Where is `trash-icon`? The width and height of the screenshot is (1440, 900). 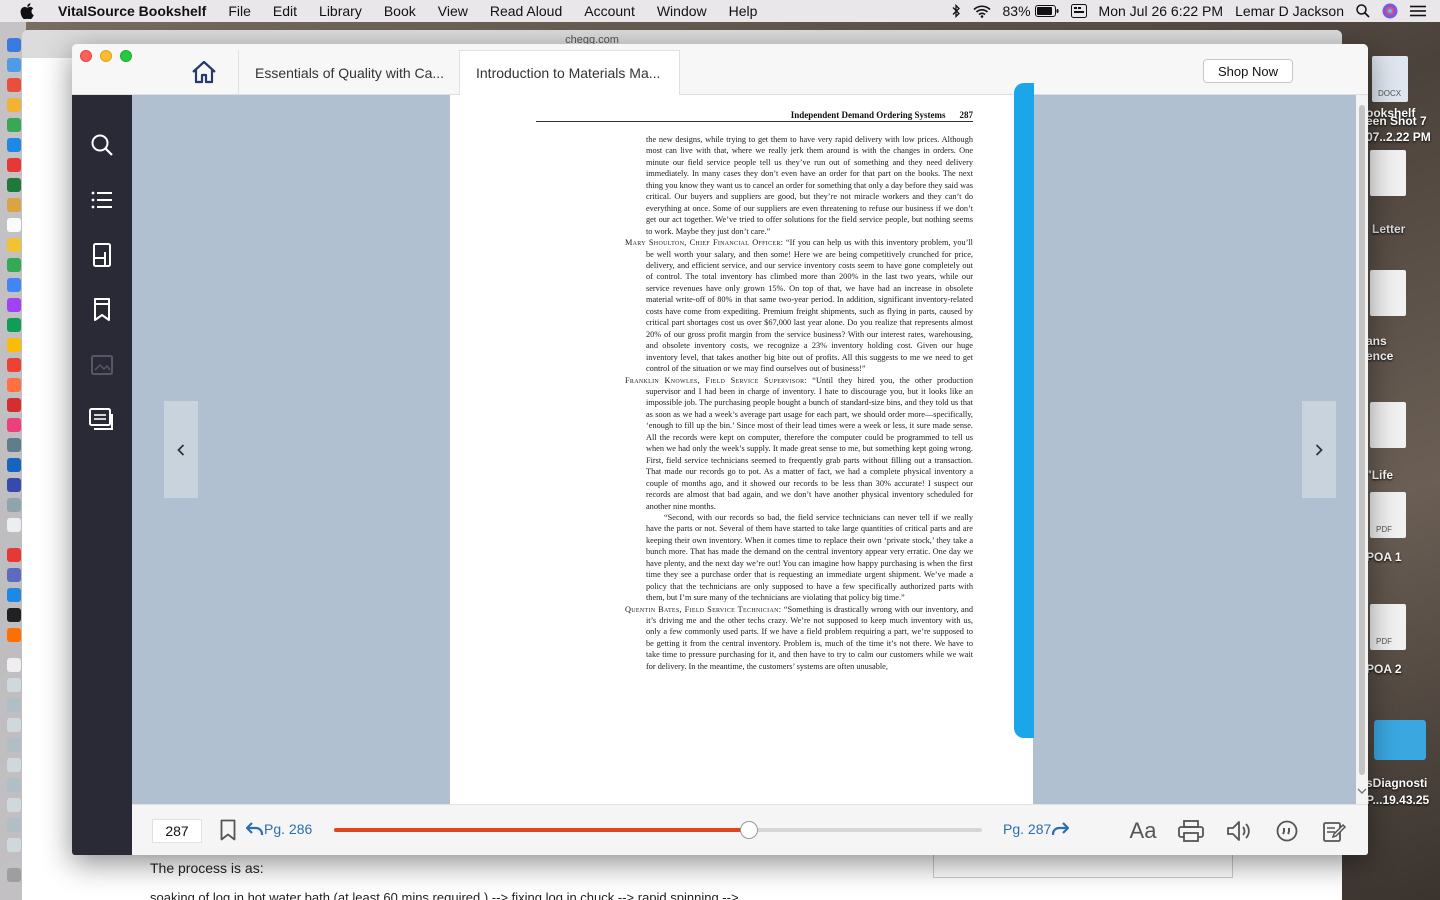
trash-icon is located at coordinates (14, 875).